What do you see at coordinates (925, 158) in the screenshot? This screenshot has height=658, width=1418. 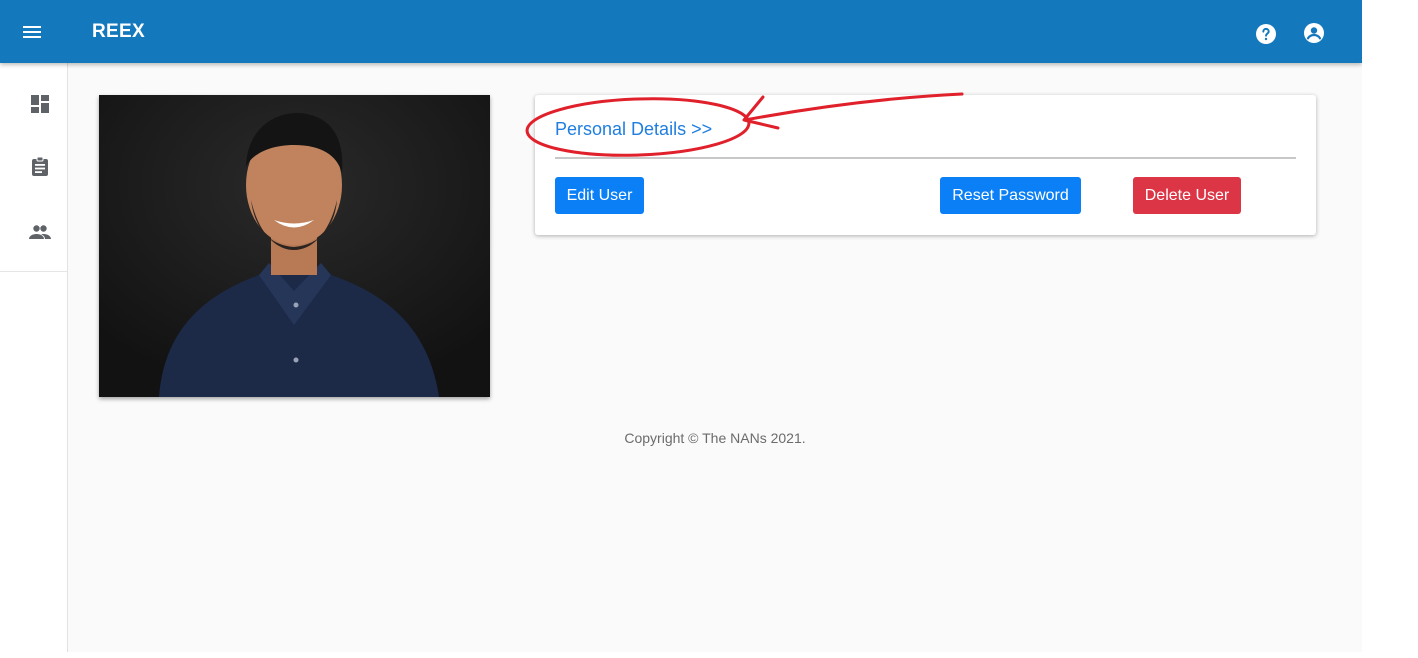 I see `card-divider` at bounding box center [925, 158].